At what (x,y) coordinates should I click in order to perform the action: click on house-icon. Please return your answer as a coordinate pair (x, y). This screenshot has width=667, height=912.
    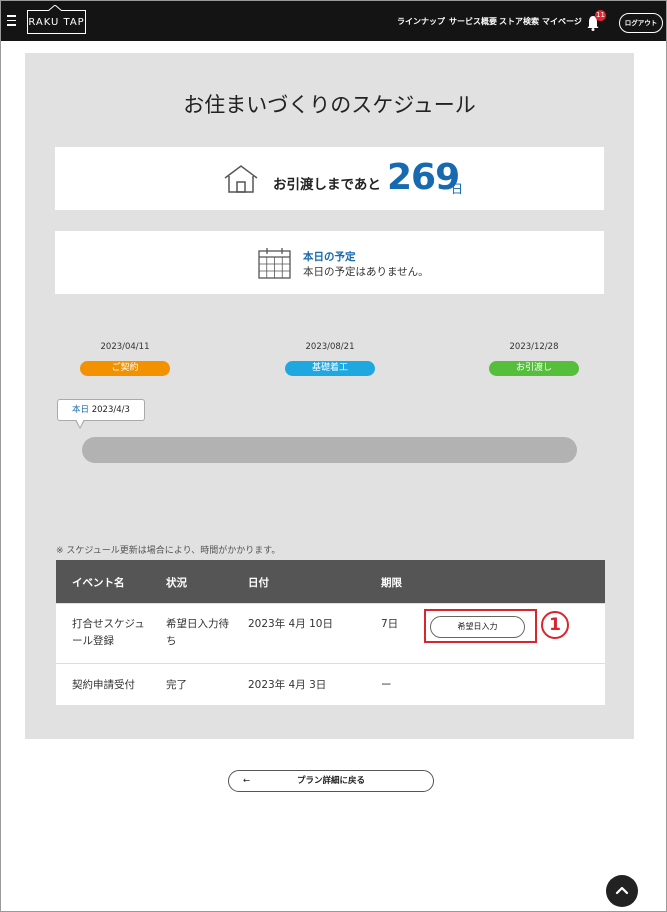
    Looking at the image, I should click on (241, 179).